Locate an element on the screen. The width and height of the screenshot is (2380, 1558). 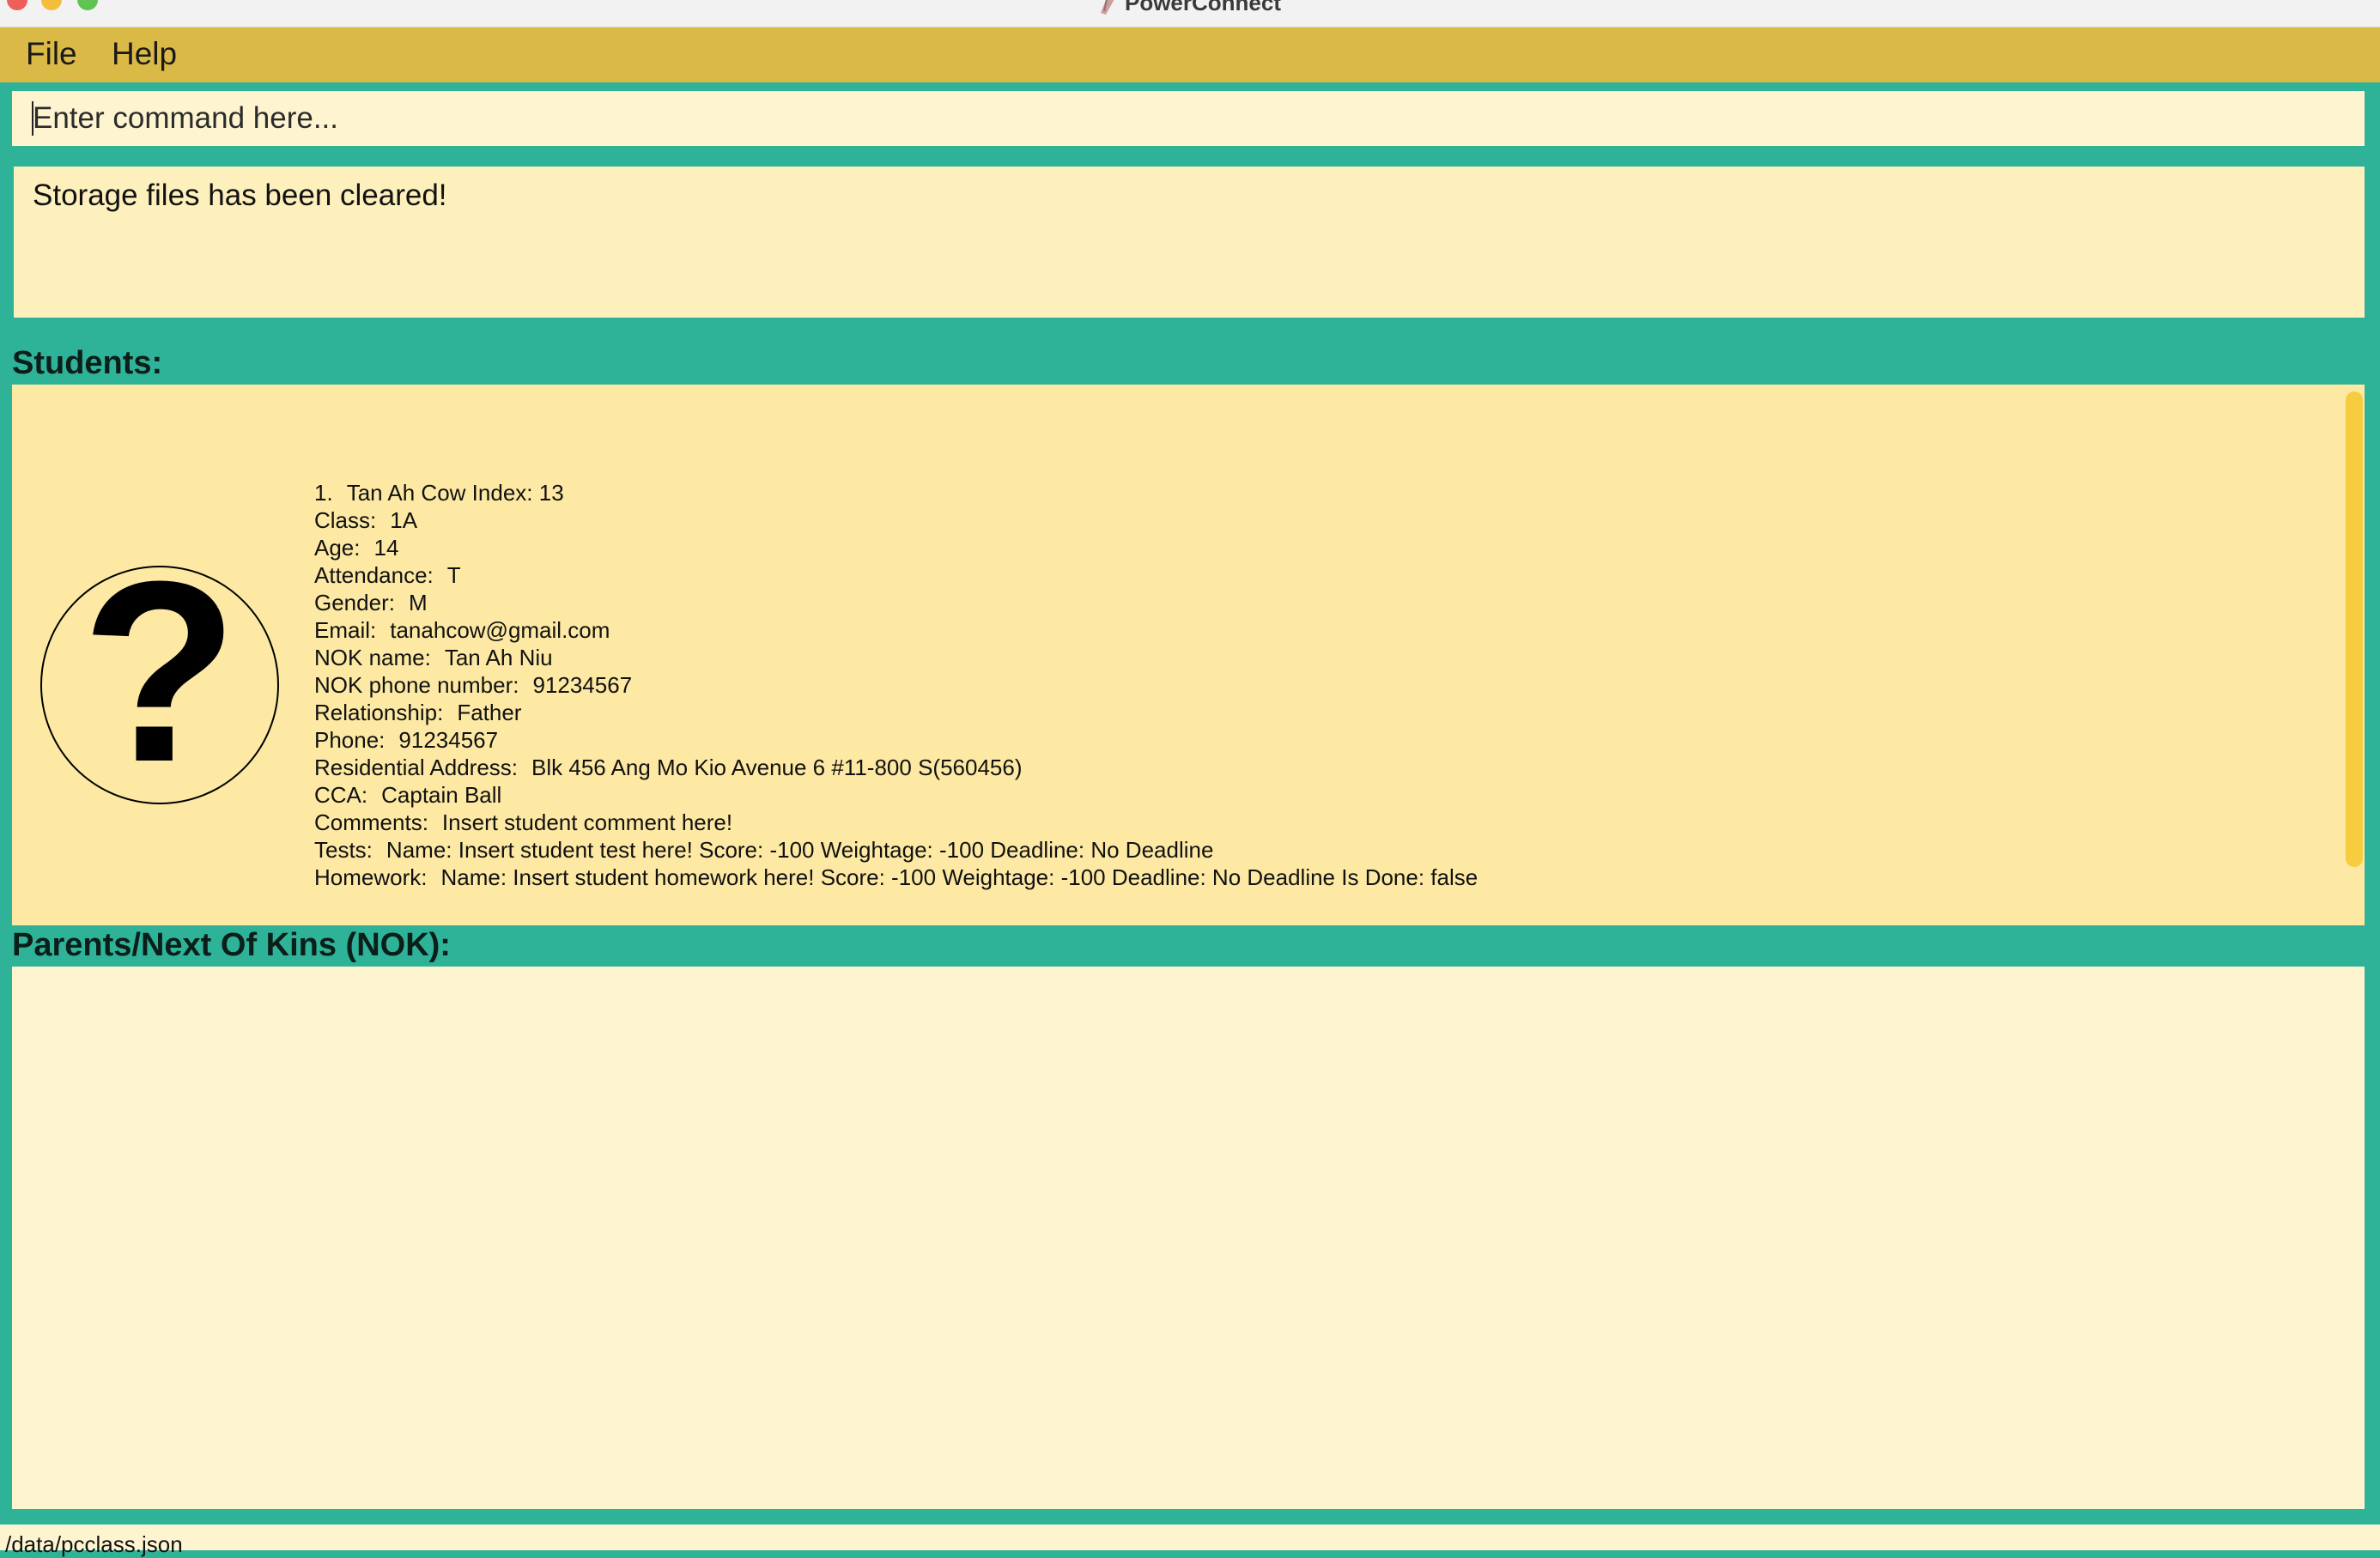
student-header-row: 1. Tan Ah Cow Index: 13 is located at coordinates (896, 492).